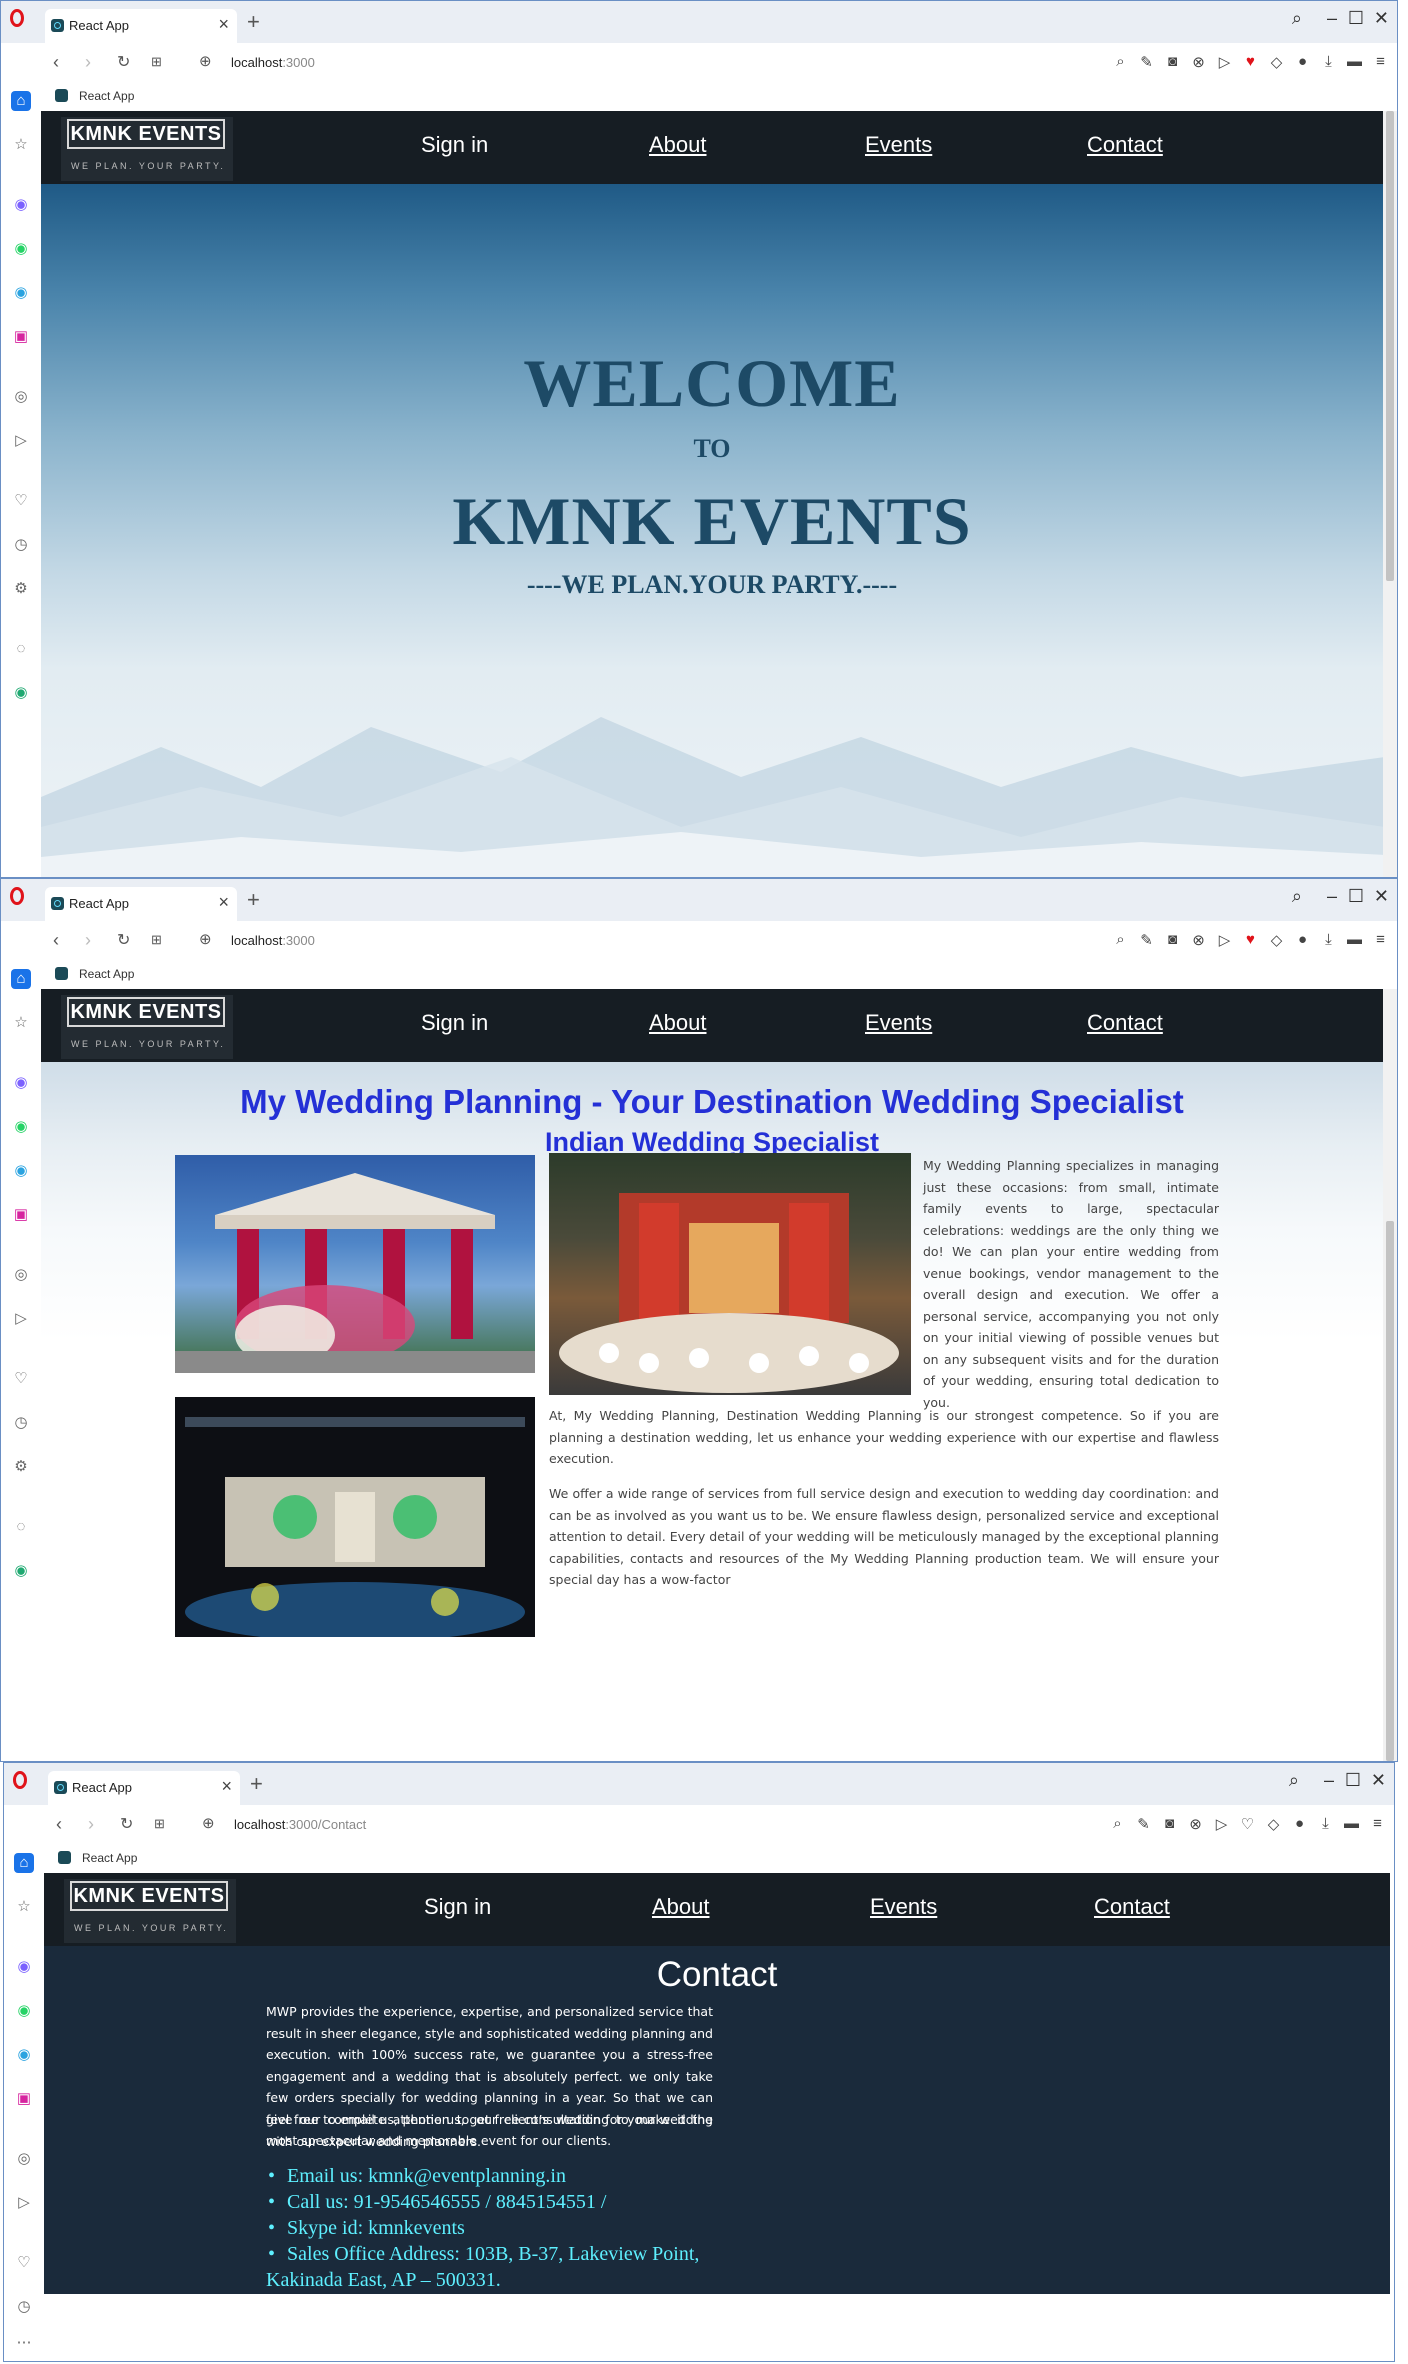 The height and width of the screenshot is (2364, 1408). I want to click on tabs-grid-icon: ⊞, so click(156, 62).